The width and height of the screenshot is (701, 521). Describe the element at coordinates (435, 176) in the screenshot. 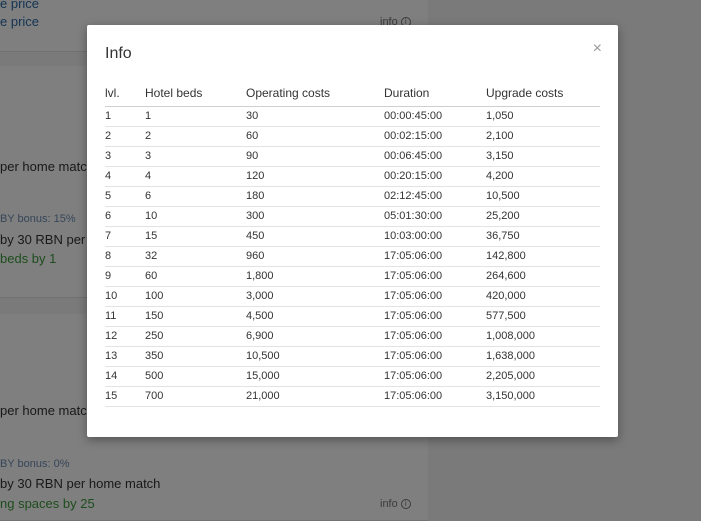

I see `cell-duration: 00:20:15:00` at that location.